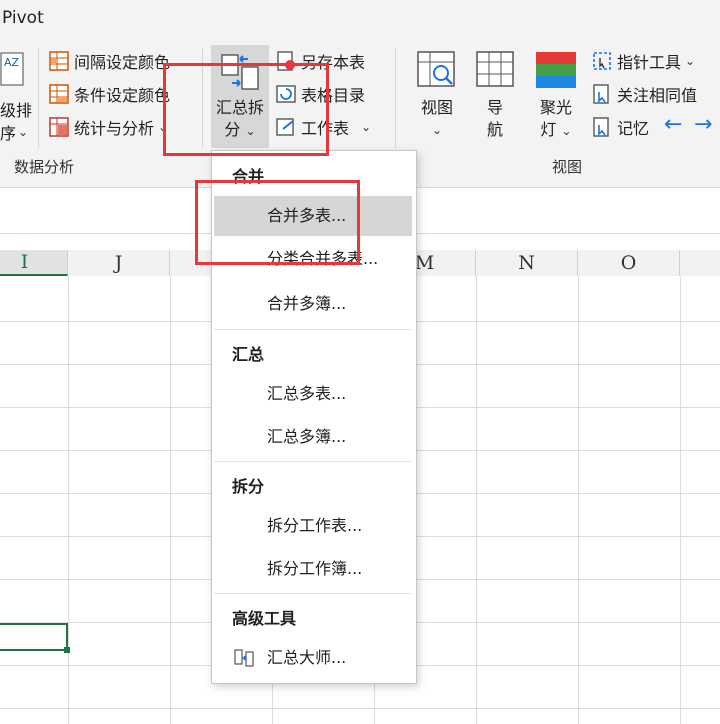 This screenshot has width=720, height=724. I want to click on menu-section-summary: 汇总, so click(248, 354).